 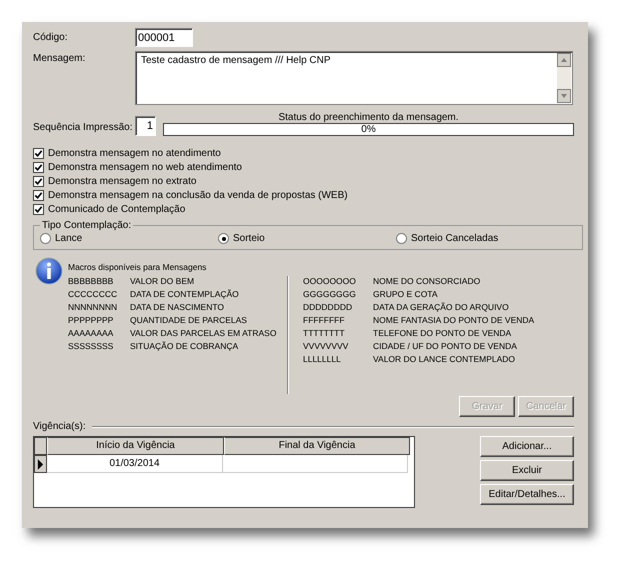 What do you see at coordinates (145, 167) in the screenshot?
I see `checkbox-label: Demonstra mensagem no web atendimento` at bounding box center [145, 167].